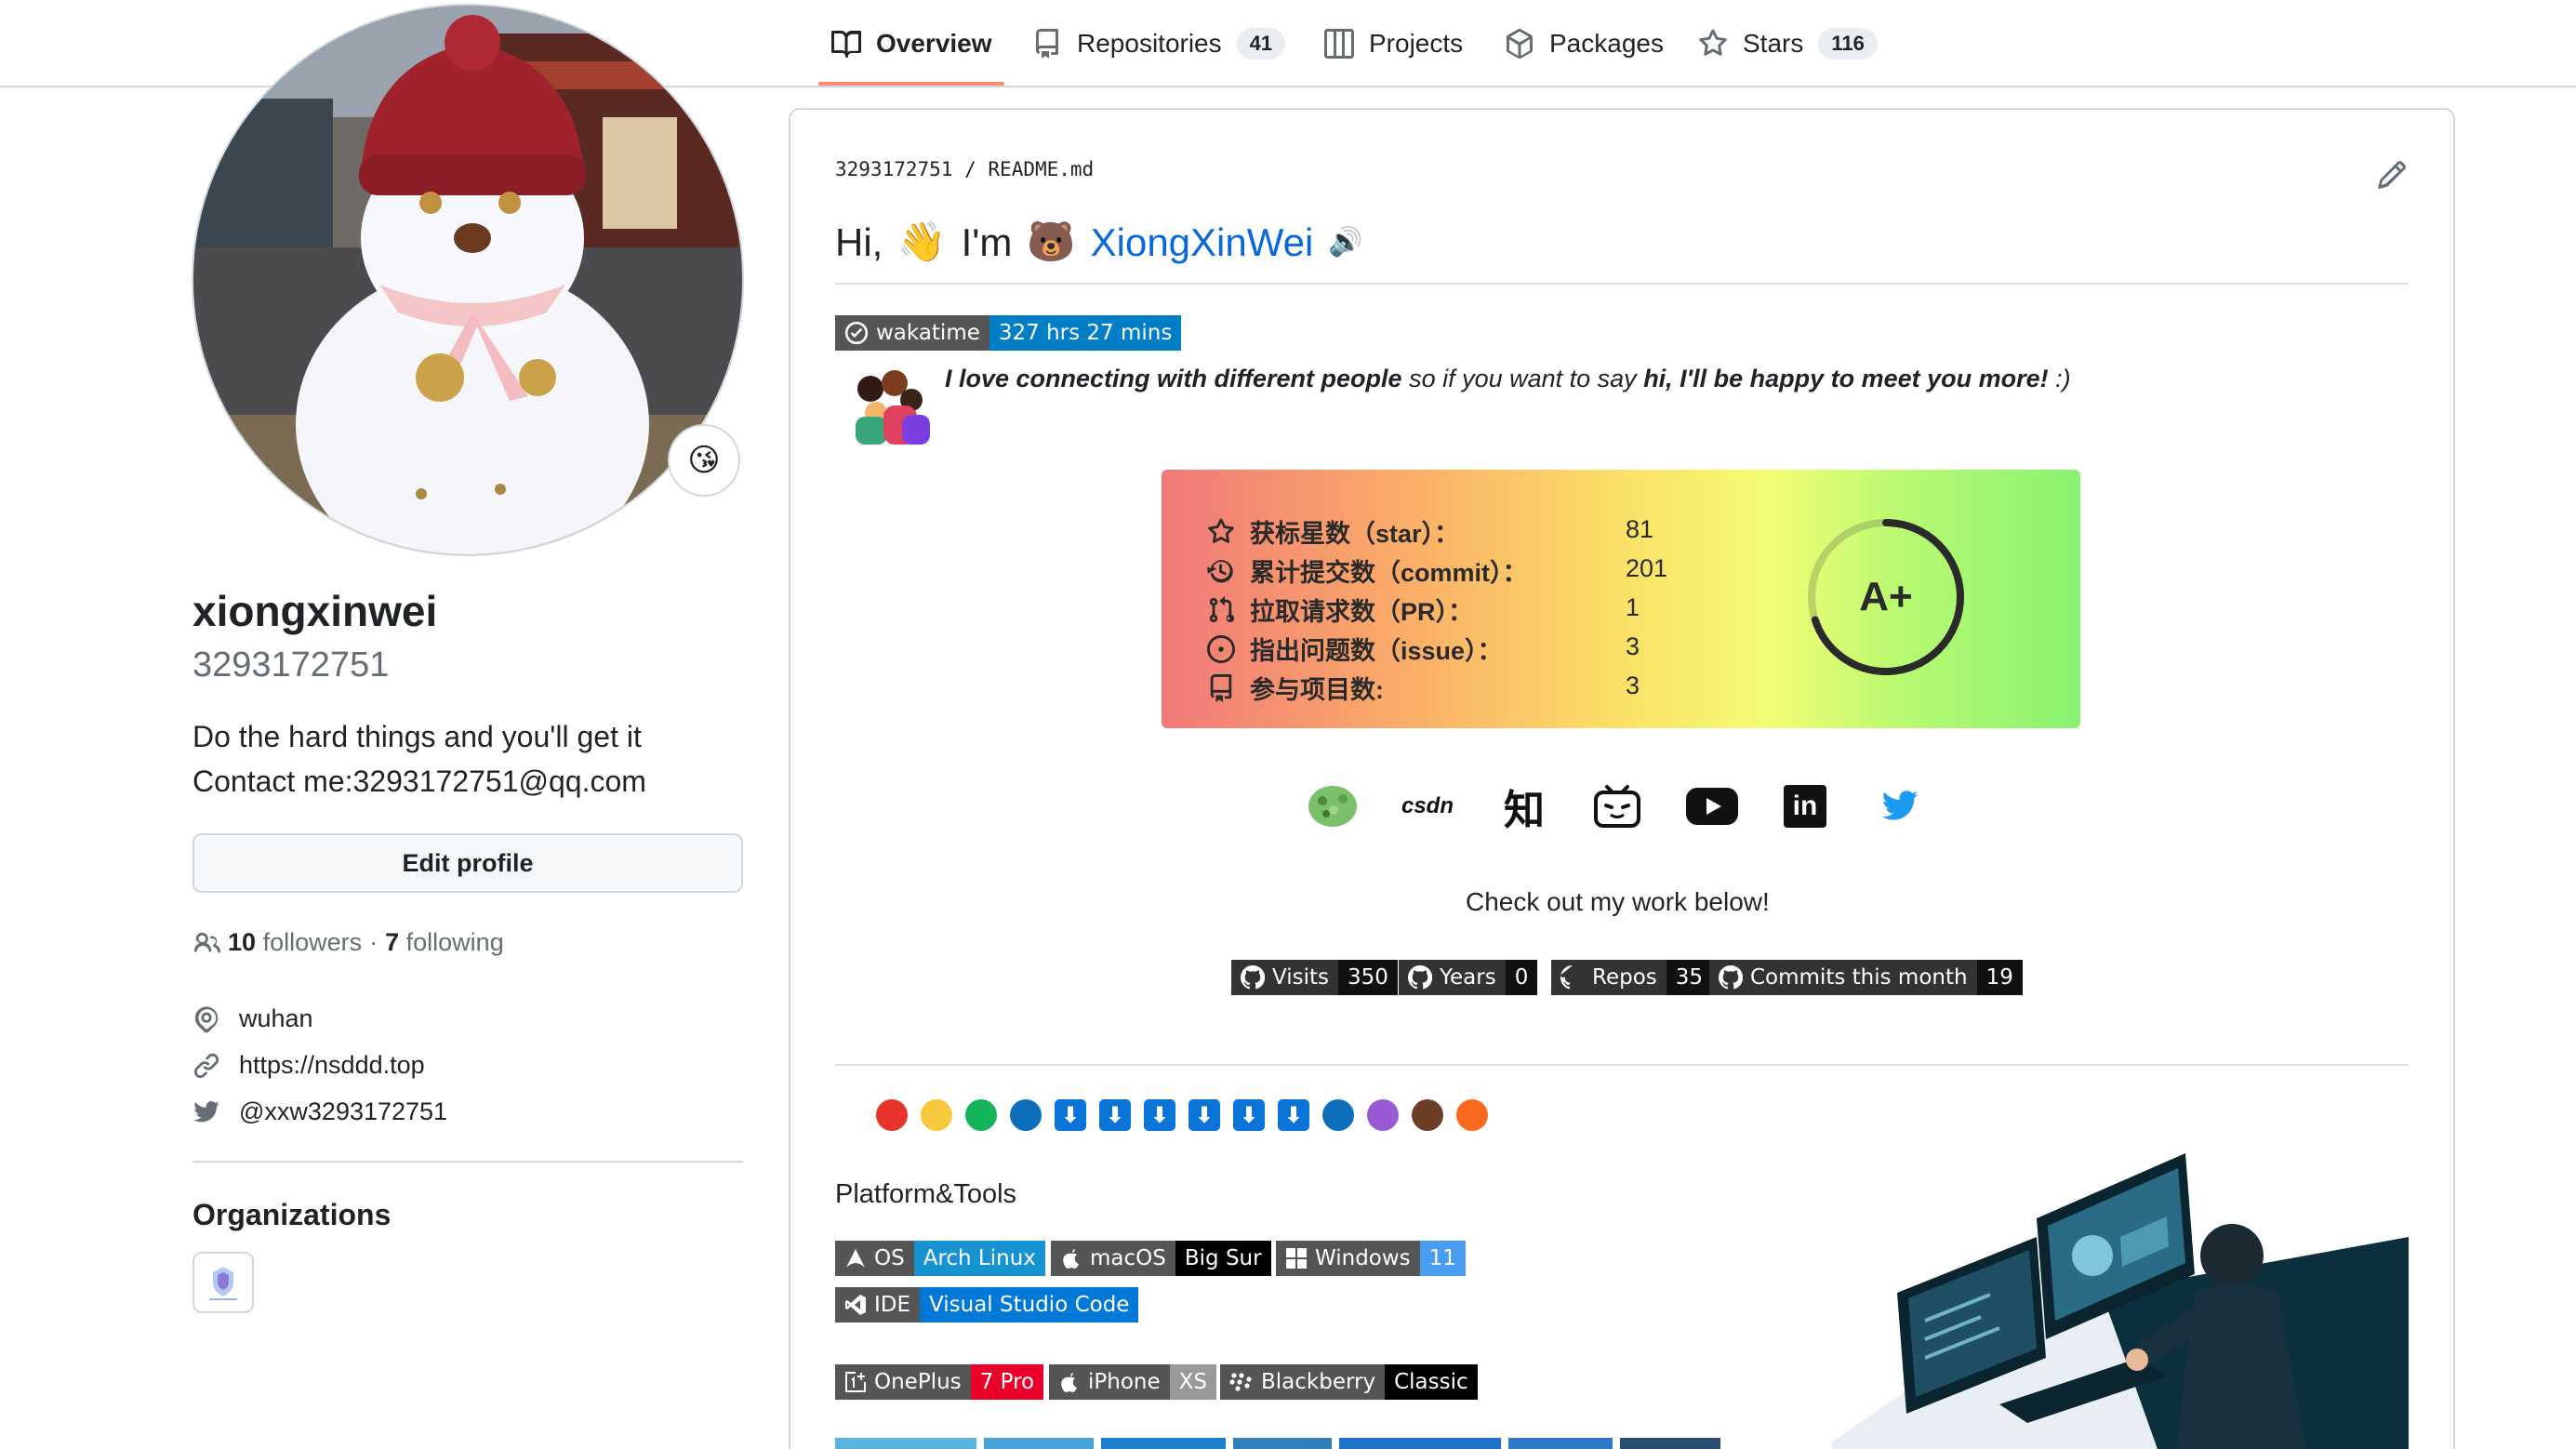 The height and width of the screenshot is (1449, 2576). I want to click on tab-repositories-label: Repositories, so click(1149, 43).